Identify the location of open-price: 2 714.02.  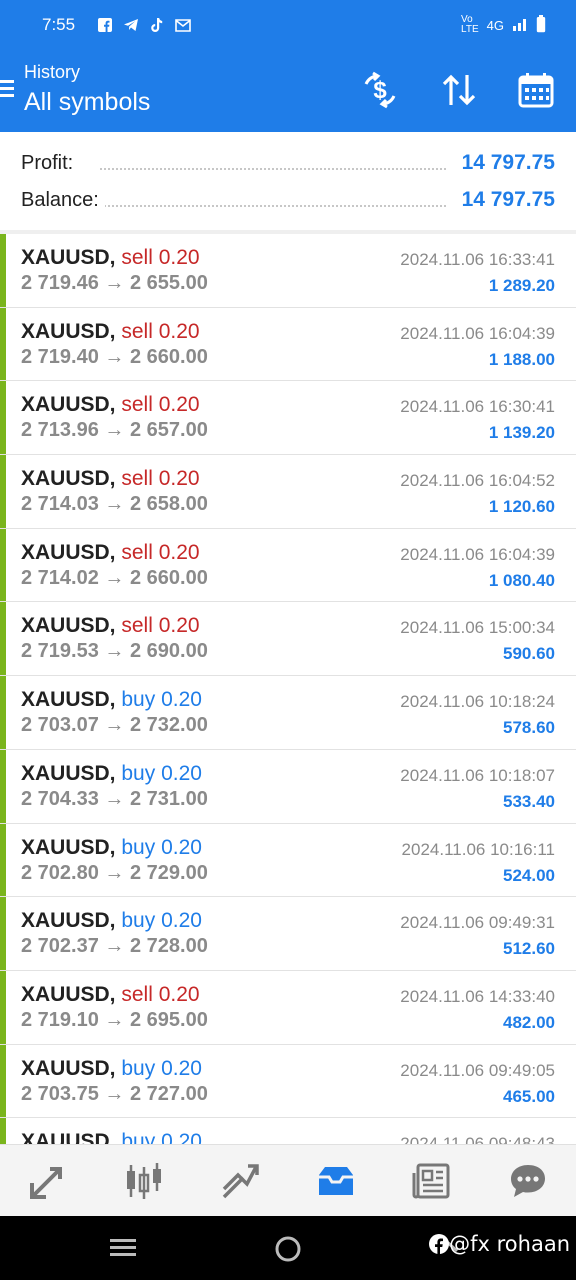
(60, 577).